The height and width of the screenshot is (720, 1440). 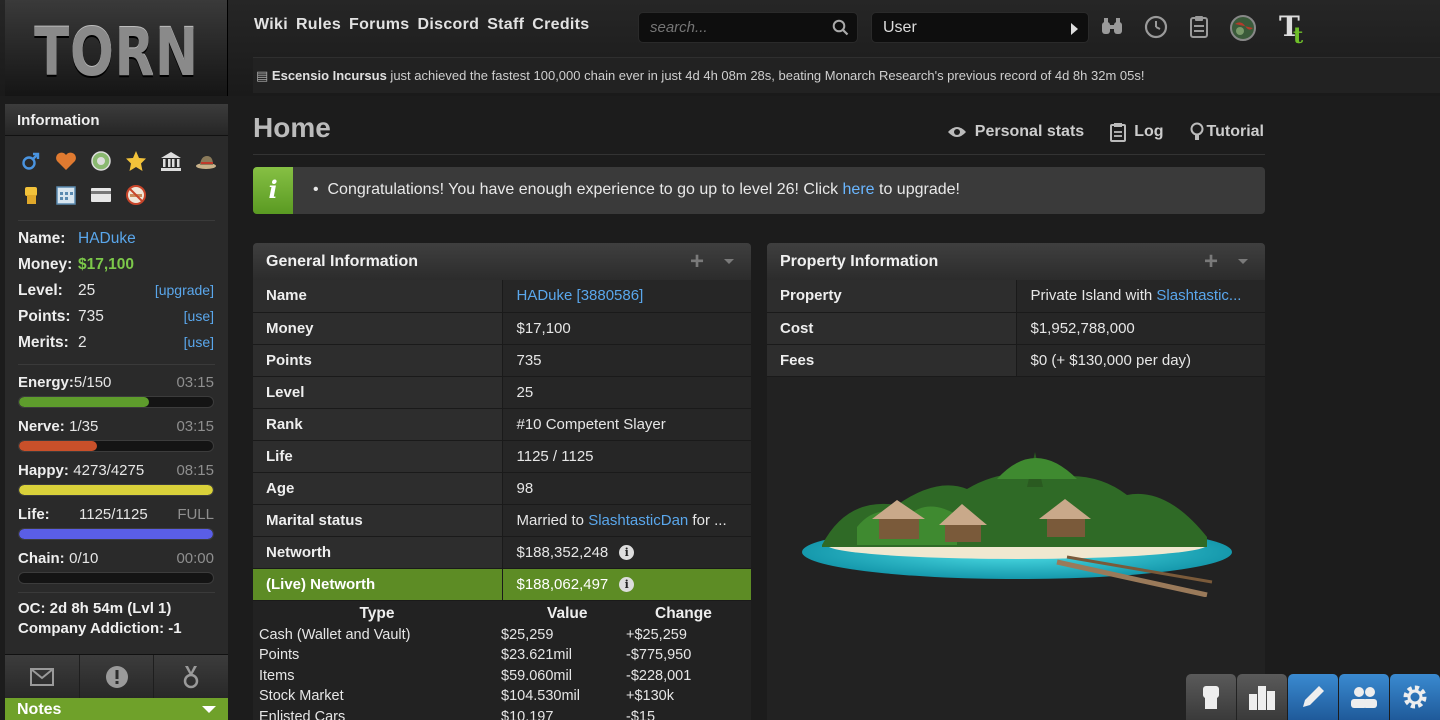 What do you see at coordinates (92, 382) in the screenshot?
I see `energy-value: 5/150` at bounding box center [92, 382].